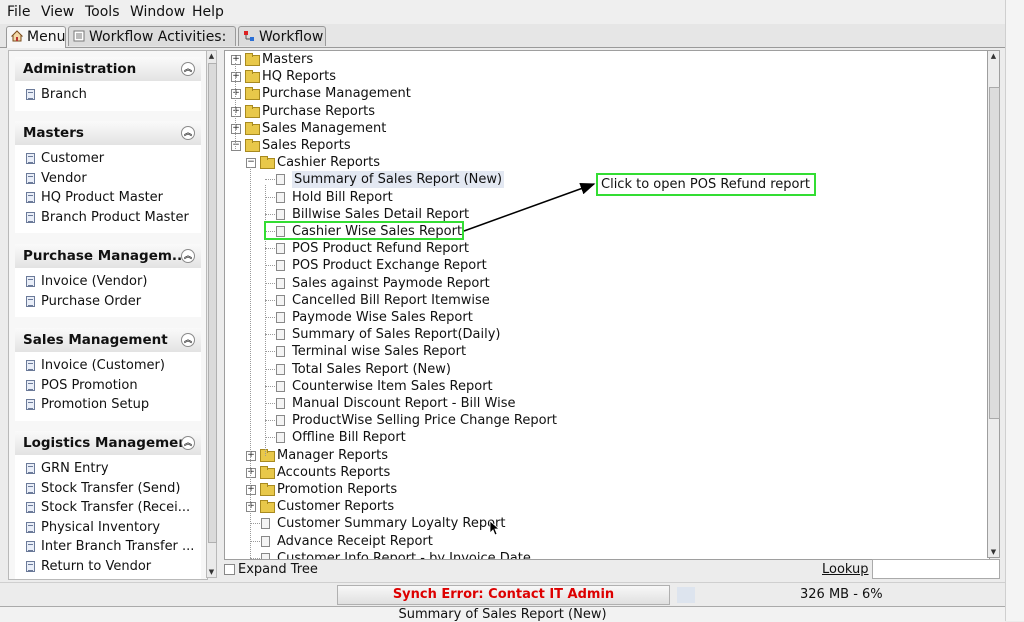 The height and width of the screenshot is (622, 1024). I want to click on lookup-label-text: Lookup, so click(845, 569).